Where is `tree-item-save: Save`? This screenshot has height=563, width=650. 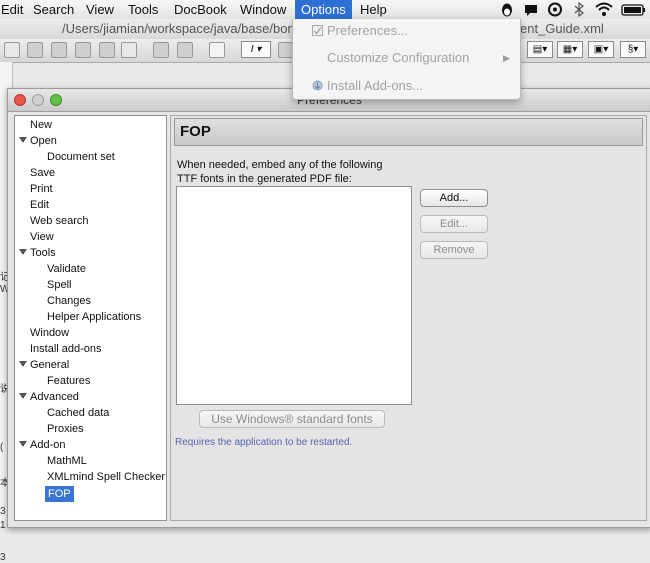 tree-item-save: Save is located at coordinates (42, 173).